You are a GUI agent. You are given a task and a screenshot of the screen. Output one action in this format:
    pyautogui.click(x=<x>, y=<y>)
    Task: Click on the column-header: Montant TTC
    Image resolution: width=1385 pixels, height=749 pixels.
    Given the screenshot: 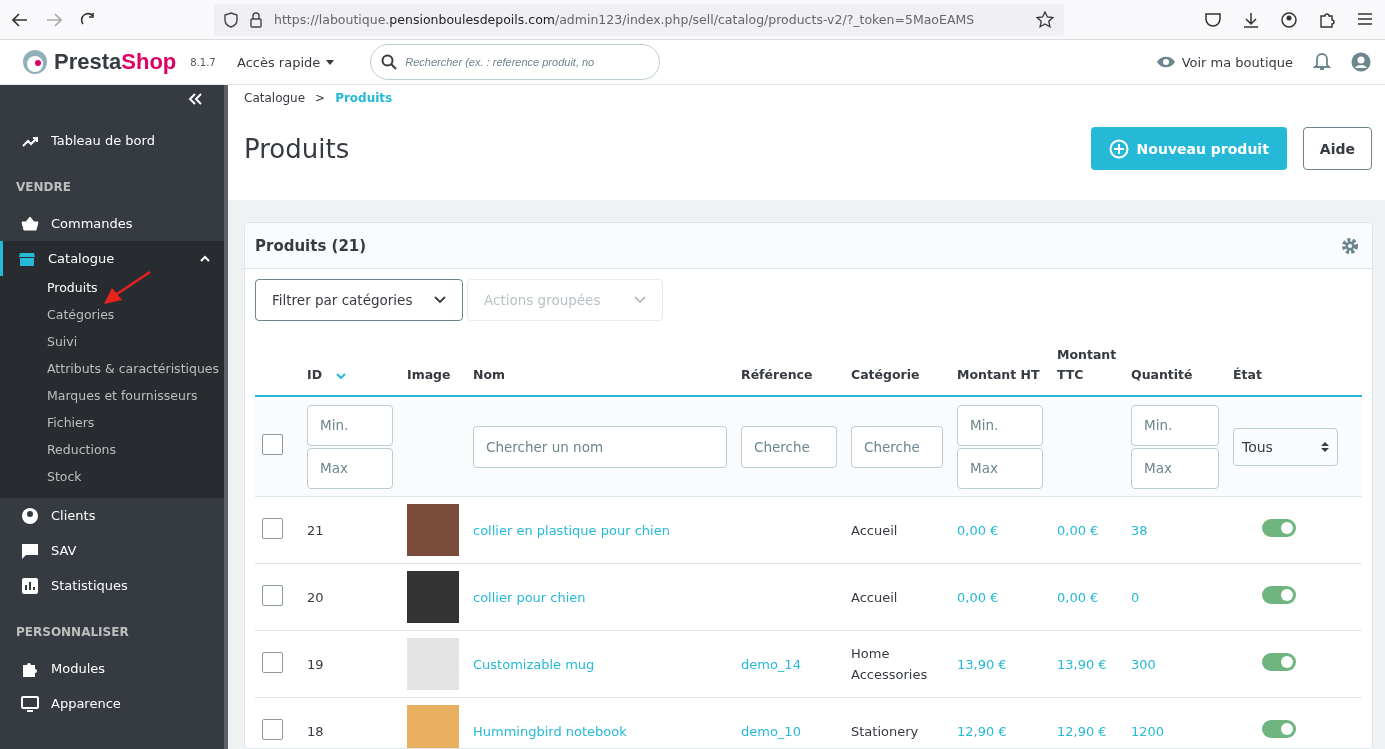 What is the action you would take?
    pyautogui.click(x=1087, y=370)
    